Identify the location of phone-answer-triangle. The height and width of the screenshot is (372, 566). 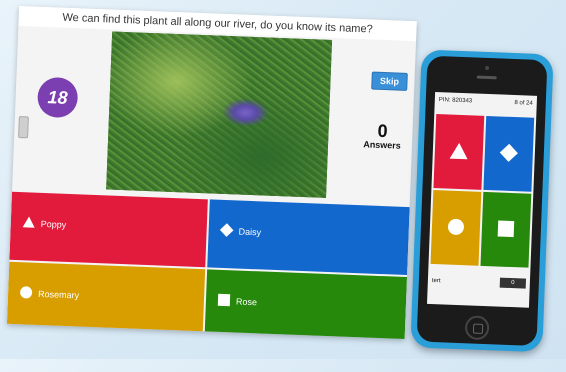
(459, 152).